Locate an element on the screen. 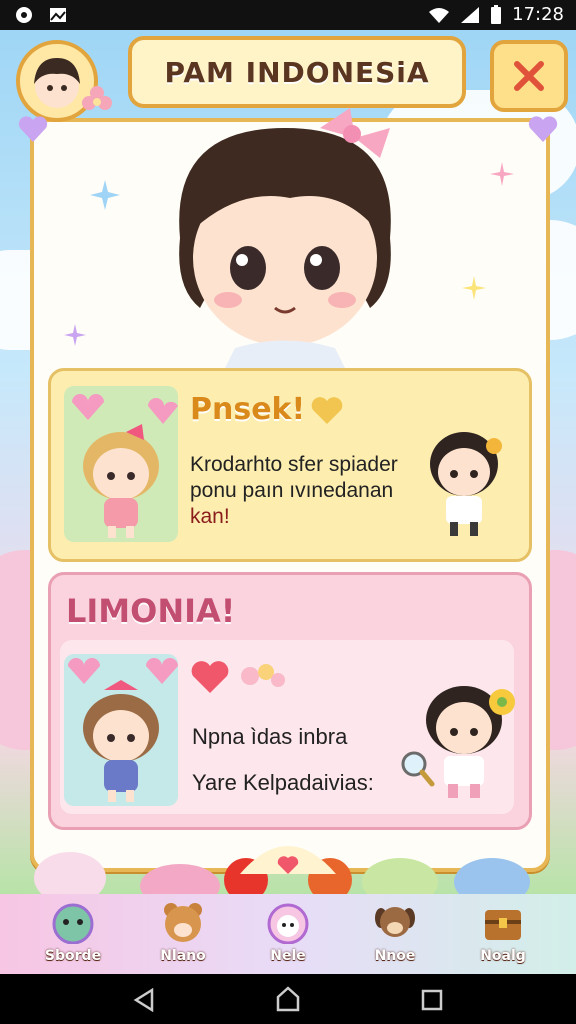 Image resolution: width=576 pixels, height=1024 pixels. bear-icon is located at coordinates (183, 922).